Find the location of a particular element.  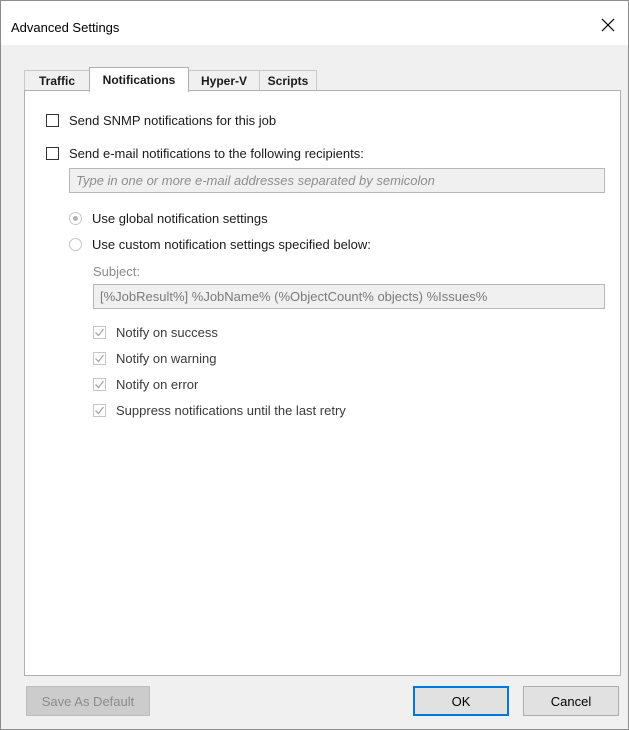

snmp-label: Send SNMP notifications for this job is located at coordinates (173, 120).